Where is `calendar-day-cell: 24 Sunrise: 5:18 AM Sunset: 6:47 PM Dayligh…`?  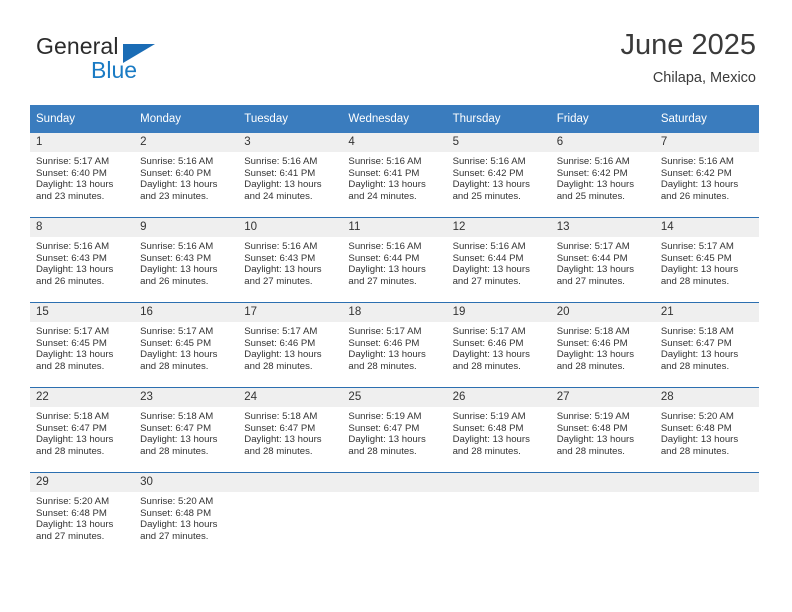 calendar-day-cell: 24 Sunrise: 5:18 AM Sunset: 6:47 PM Dayligh… is located at coordinates (290, 430).